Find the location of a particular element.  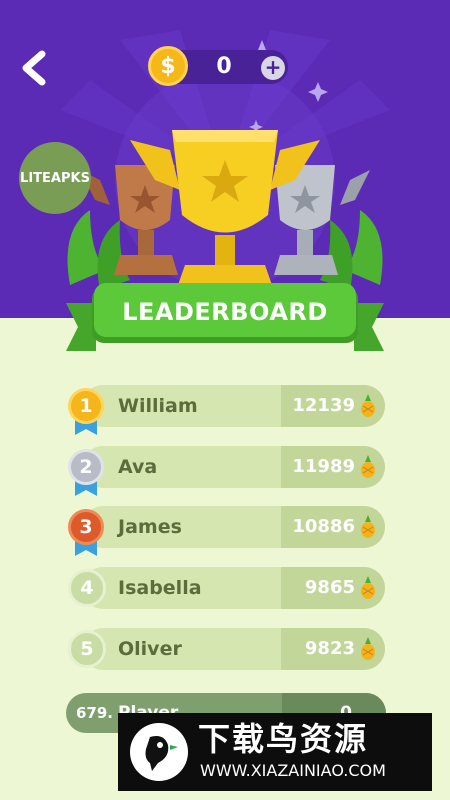

coin-count: 0 is located at coordinates (224, 66).